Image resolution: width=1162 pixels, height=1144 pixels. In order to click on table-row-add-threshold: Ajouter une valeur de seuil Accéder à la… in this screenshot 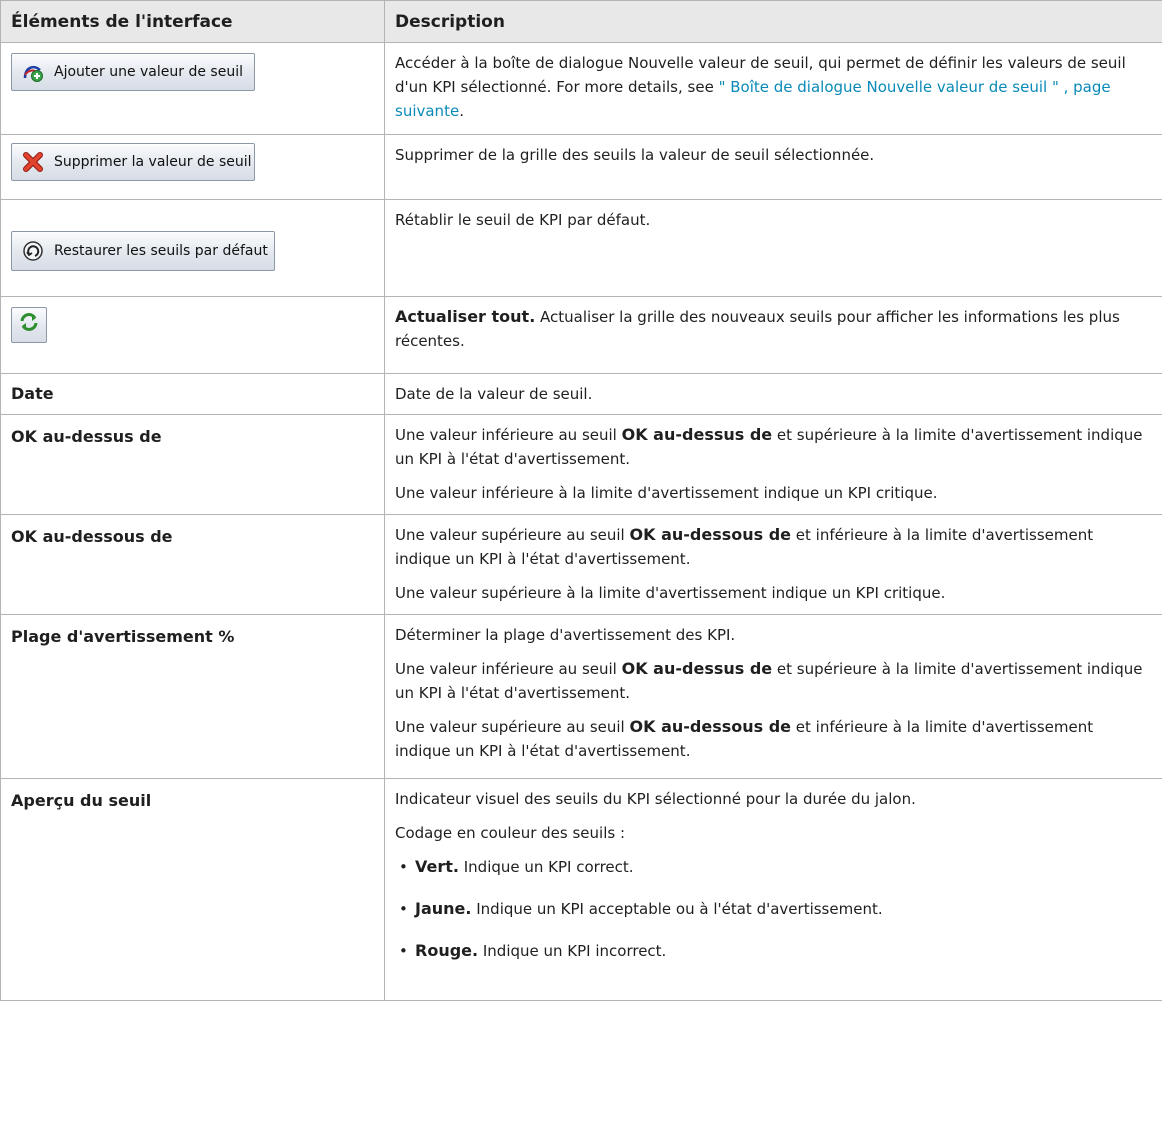, I will do `click(581, 88)`.